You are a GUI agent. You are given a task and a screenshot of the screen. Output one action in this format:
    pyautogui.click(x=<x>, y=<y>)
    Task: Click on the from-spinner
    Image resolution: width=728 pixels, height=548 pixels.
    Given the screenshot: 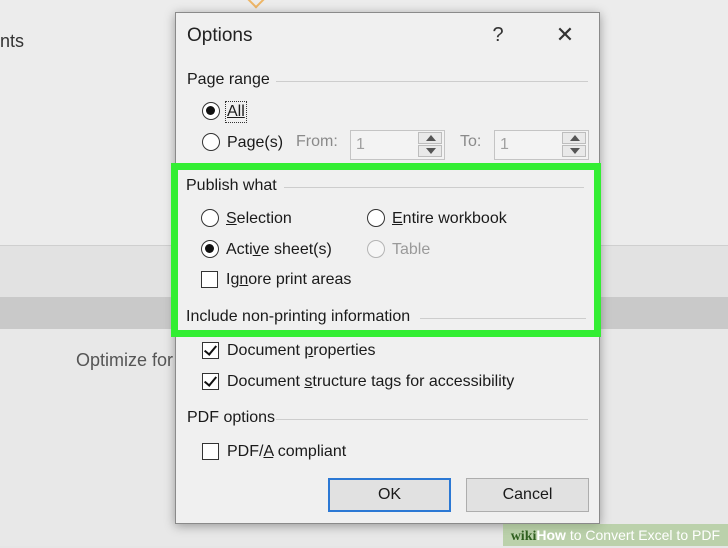 What is the action you would take?
    pyautogui.click(x=397, y=145)
    